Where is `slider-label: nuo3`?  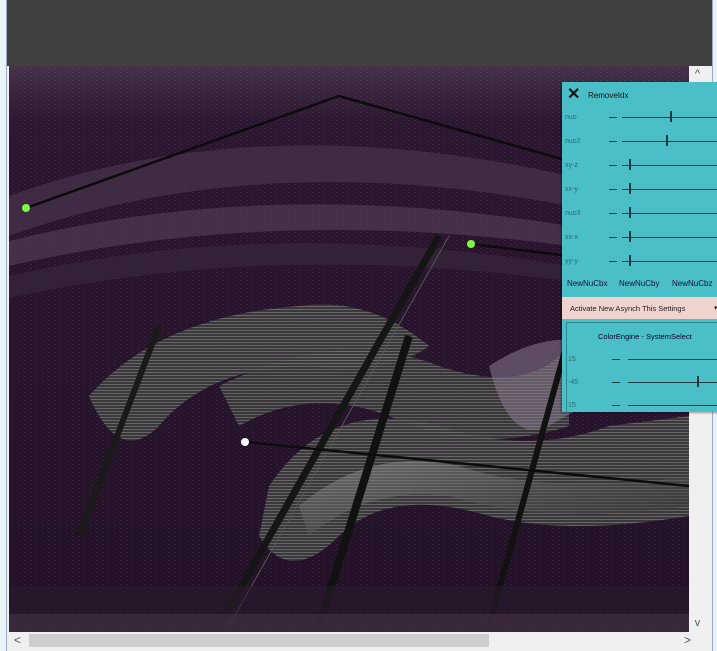 slider-label: nuo3 is located at coordinates (573, 213).